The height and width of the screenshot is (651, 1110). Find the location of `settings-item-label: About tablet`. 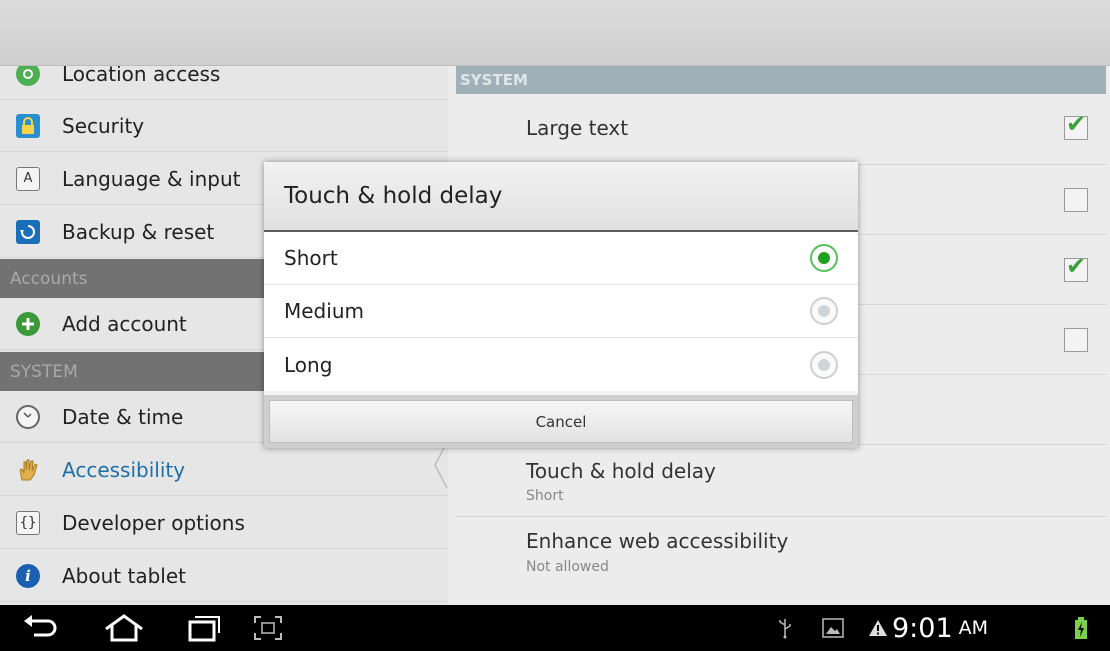

settings-item-label: About tablet is located at coordinates (124, 575).